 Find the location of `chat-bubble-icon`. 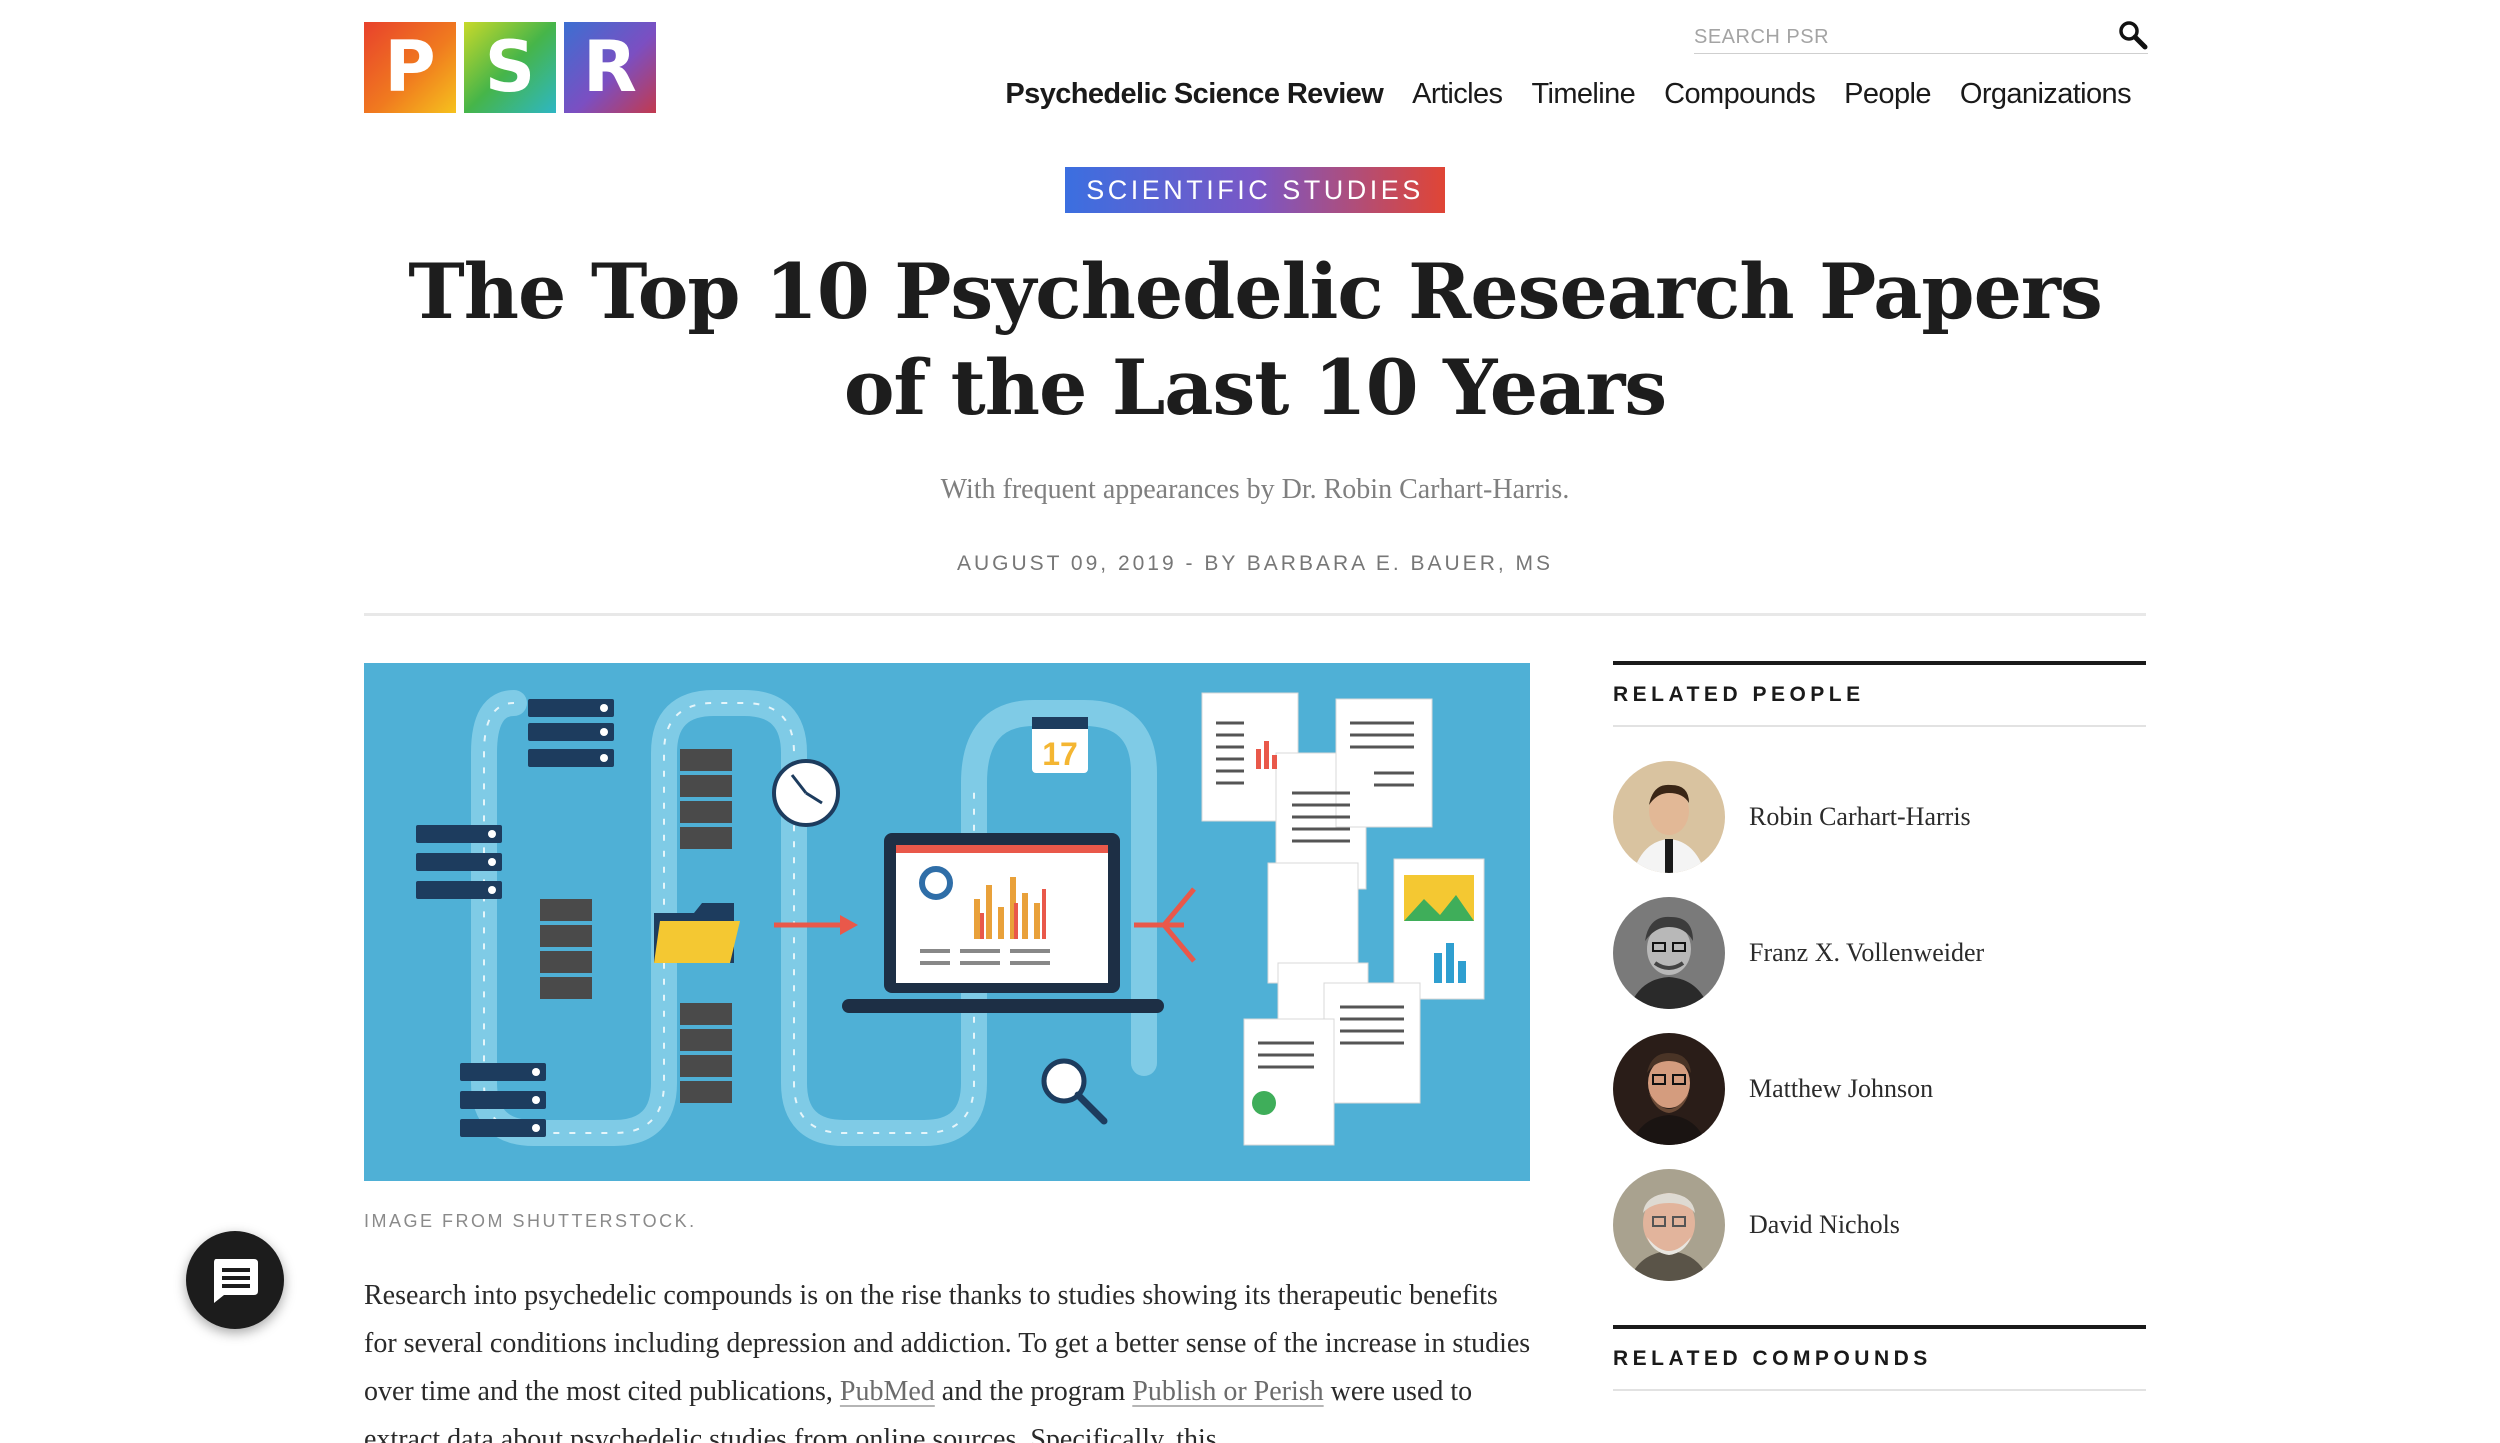

chat-bubble-icon is located at coordinates (236, 1281).